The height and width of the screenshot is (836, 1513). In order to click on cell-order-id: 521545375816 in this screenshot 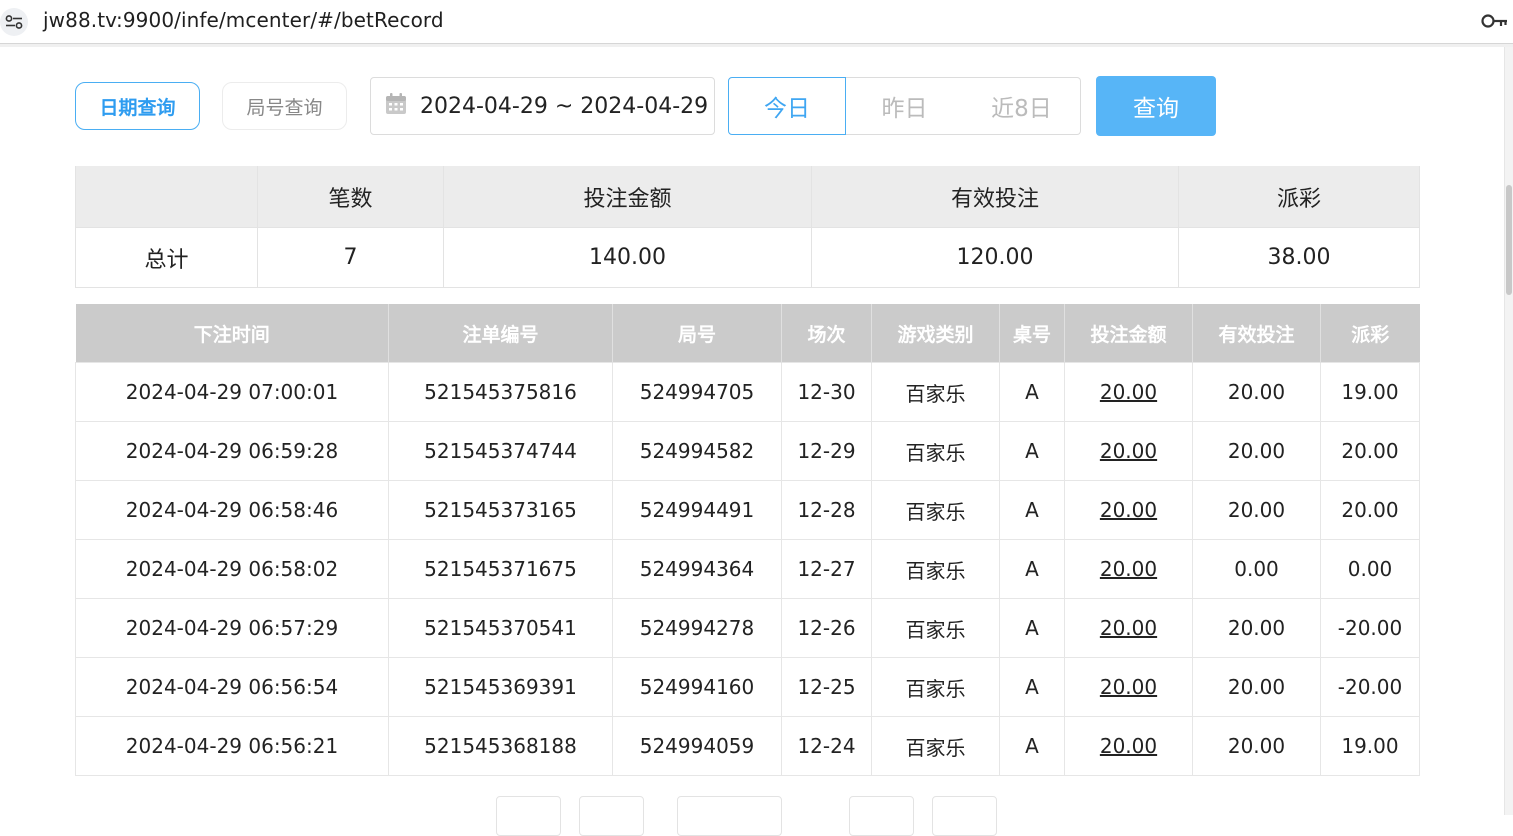, I will do `click(500, 392)`.